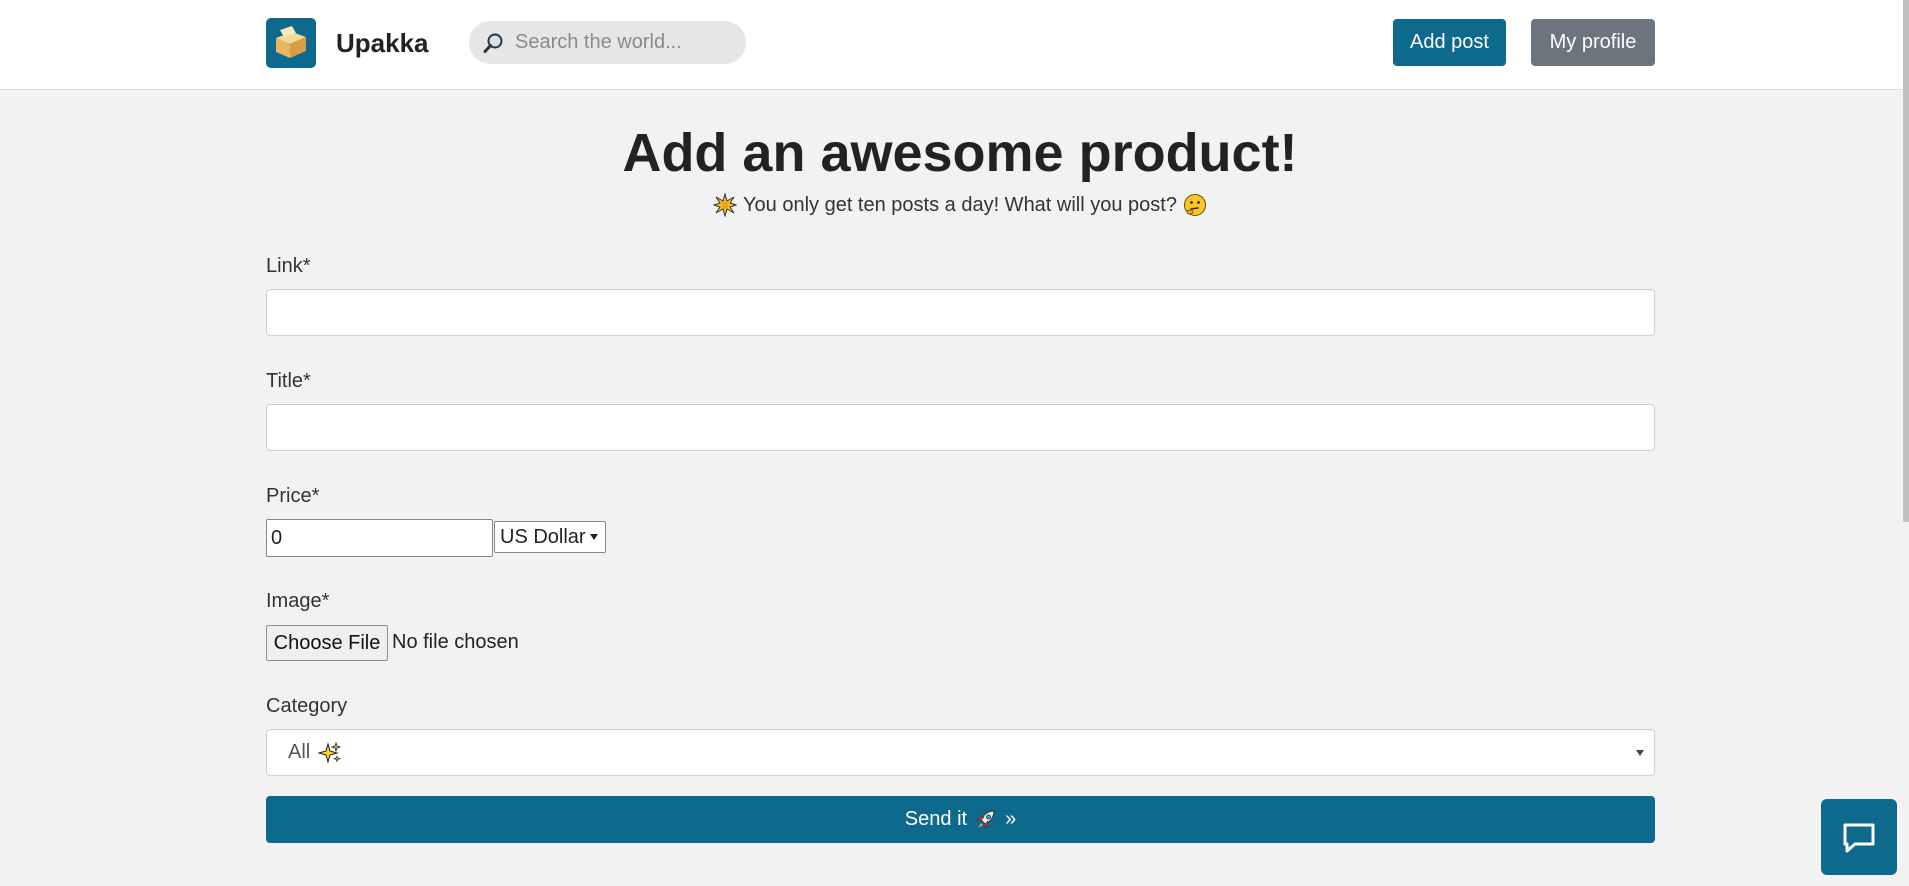 The height and width of the screenshot is (886, 1909). What do you see at coordinates (455, 642) in the screenshot?
I see `file-status-text: No file chosen` at bounding box center [455, 642].